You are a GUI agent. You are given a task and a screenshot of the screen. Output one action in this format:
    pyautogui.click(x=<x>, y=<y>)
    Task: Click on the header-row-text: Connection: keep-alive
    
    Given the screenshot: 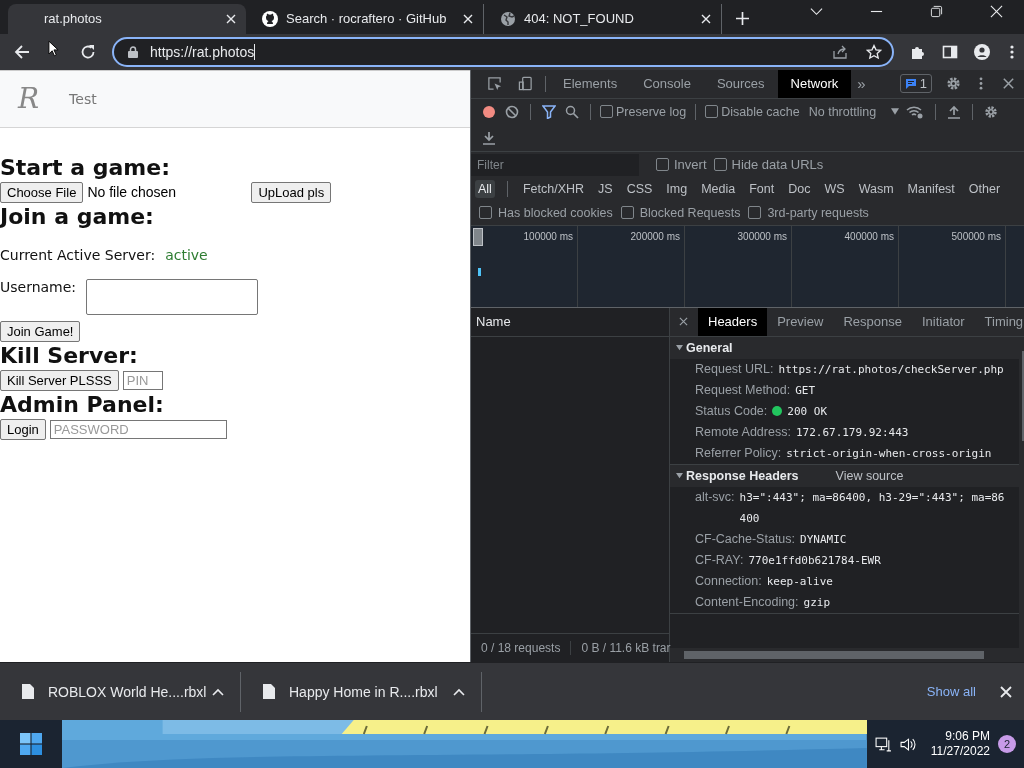 What is the action you would take?
    pyautogui.click(x=764, y=581)
    